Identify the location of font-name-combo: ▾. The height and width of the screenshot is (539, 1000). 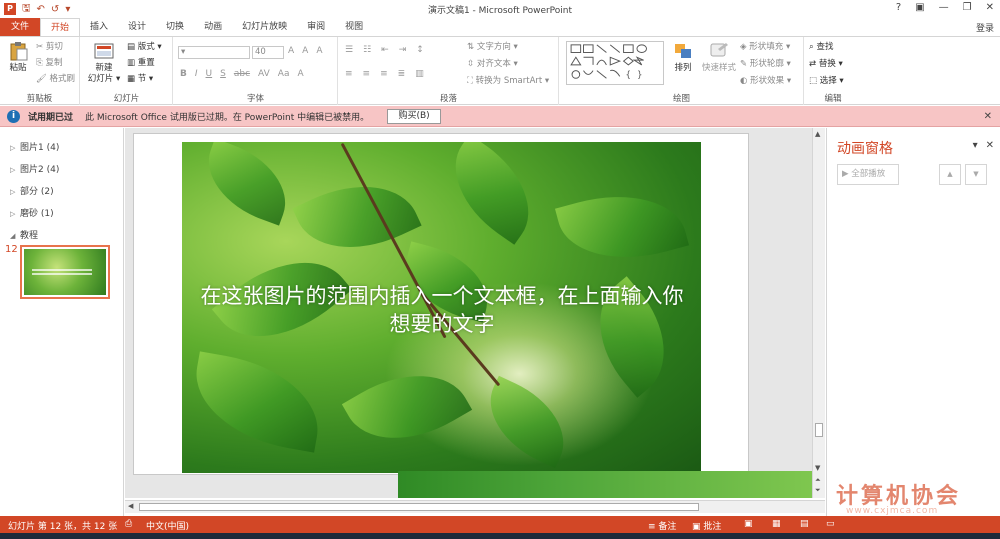
(214, 52).